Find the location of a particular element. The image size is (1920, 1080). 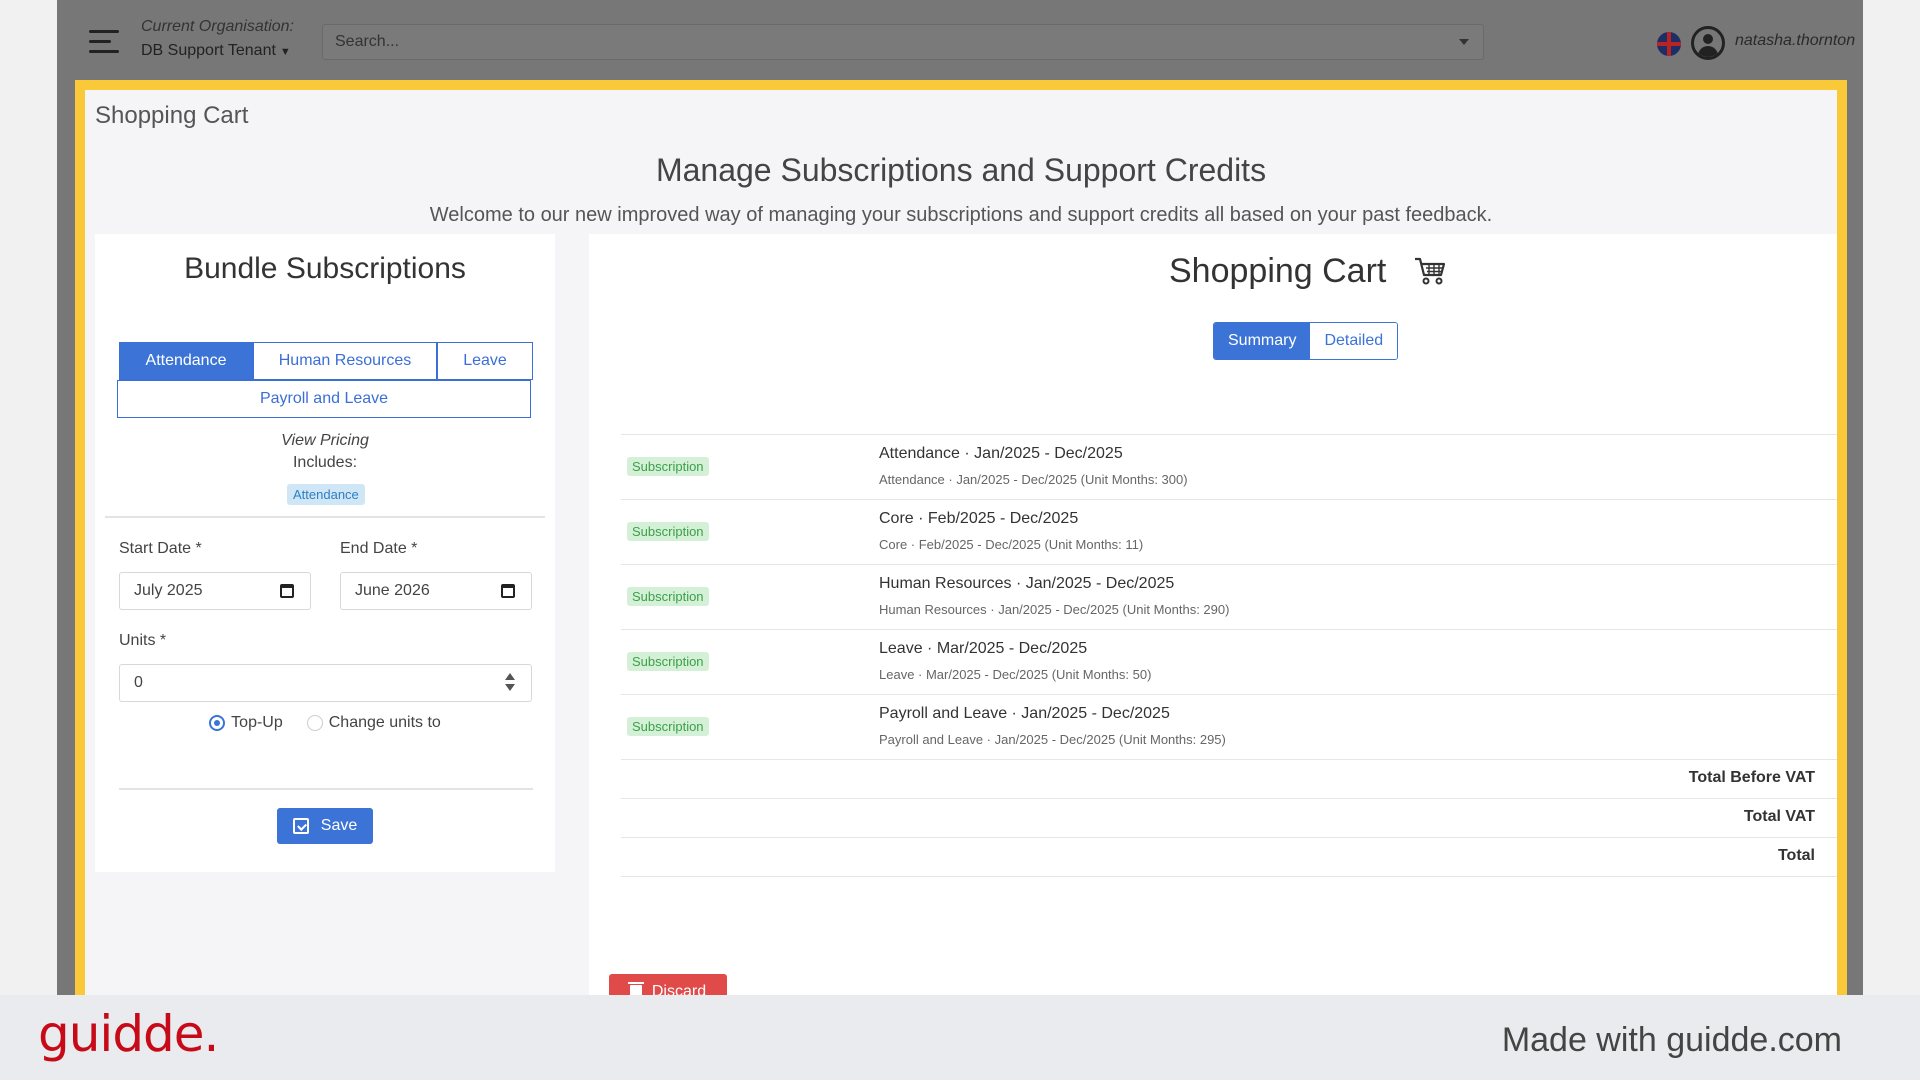

units-input: 0 is located at coordinates (325, 683).